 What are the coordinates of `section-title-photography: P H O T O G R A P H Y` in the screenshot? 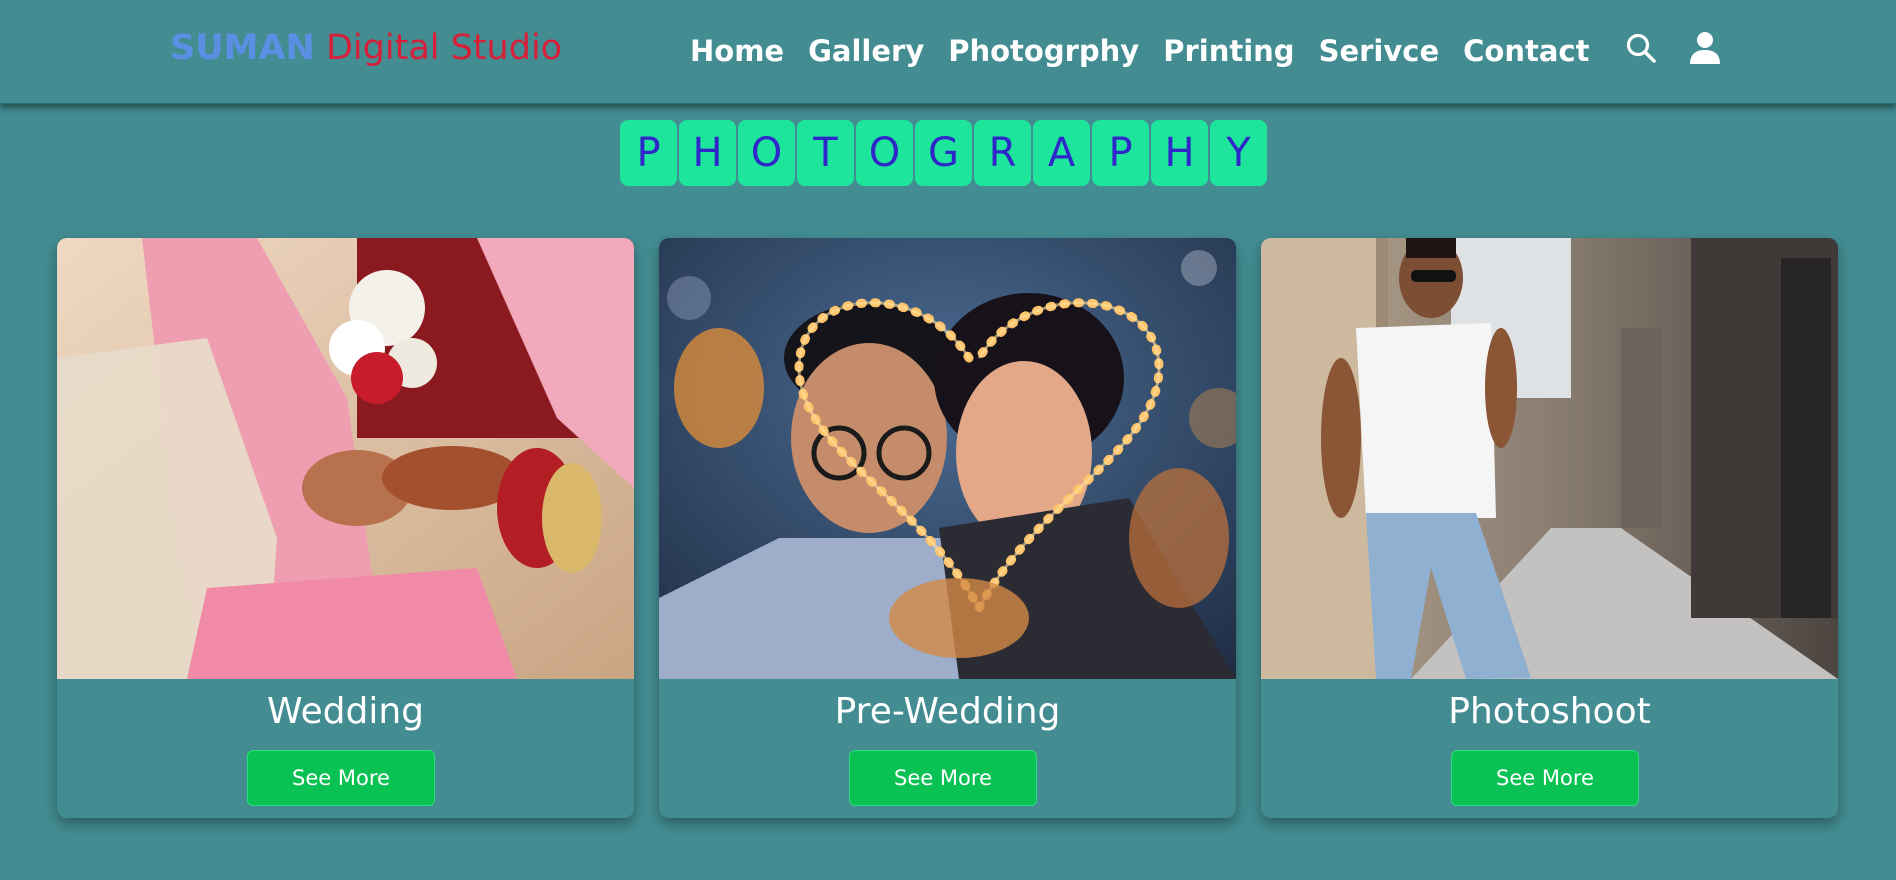 It's located at (947, 154).